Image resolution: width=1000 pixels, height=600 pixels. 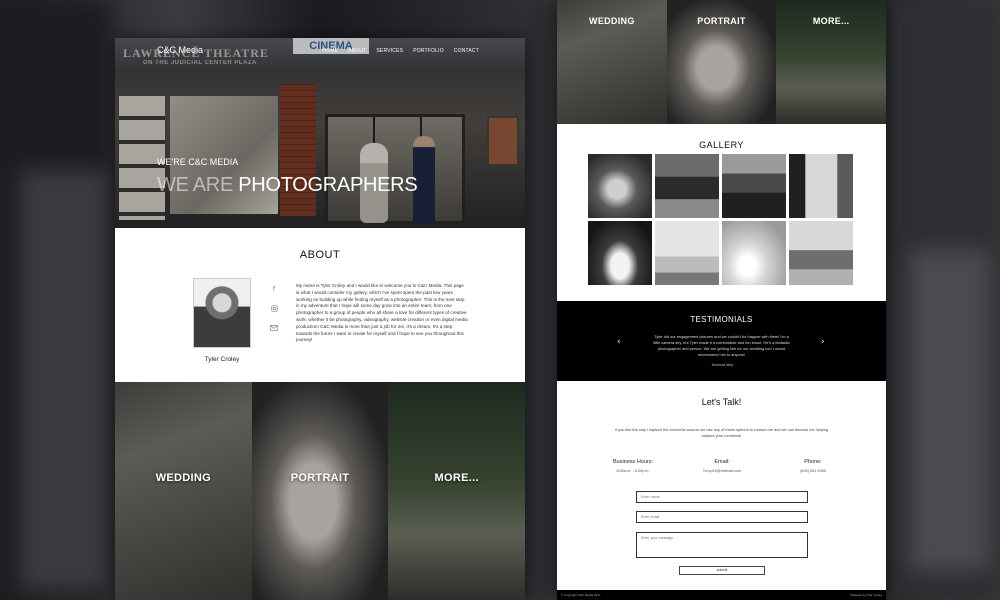 What do you see at coordinates (722, 497) in the screenshot?
I see `name-input` at bounding box center [722, 497].